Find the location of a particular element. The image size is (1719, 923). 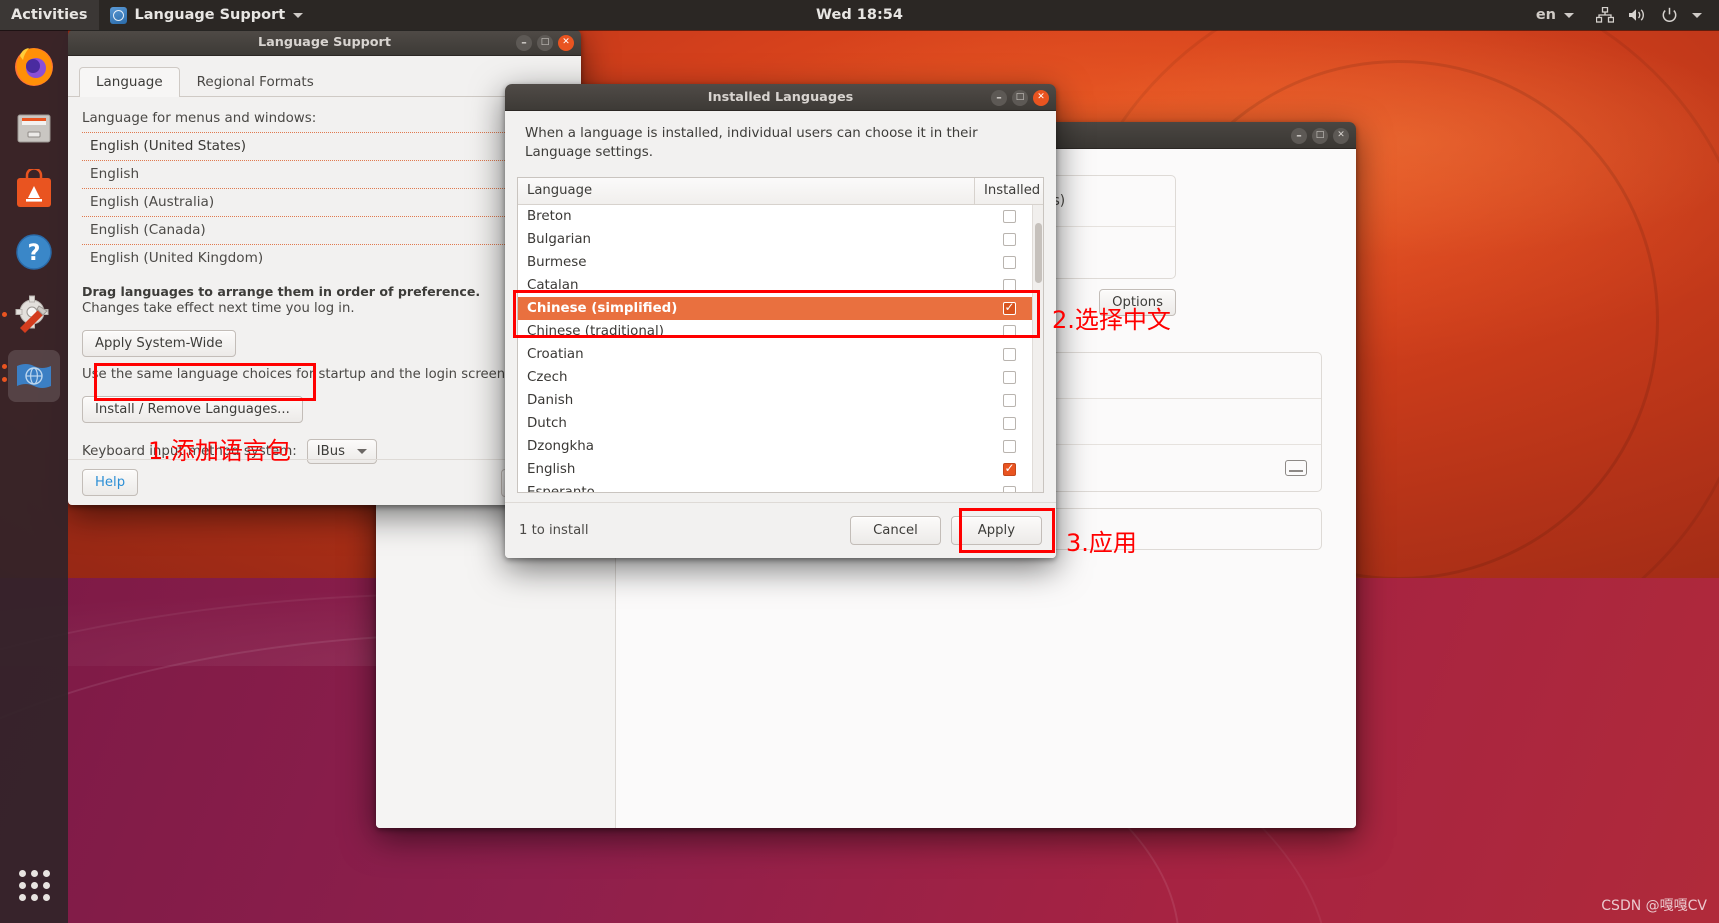

keyboard-icon is located at coordinates (1296, 468).